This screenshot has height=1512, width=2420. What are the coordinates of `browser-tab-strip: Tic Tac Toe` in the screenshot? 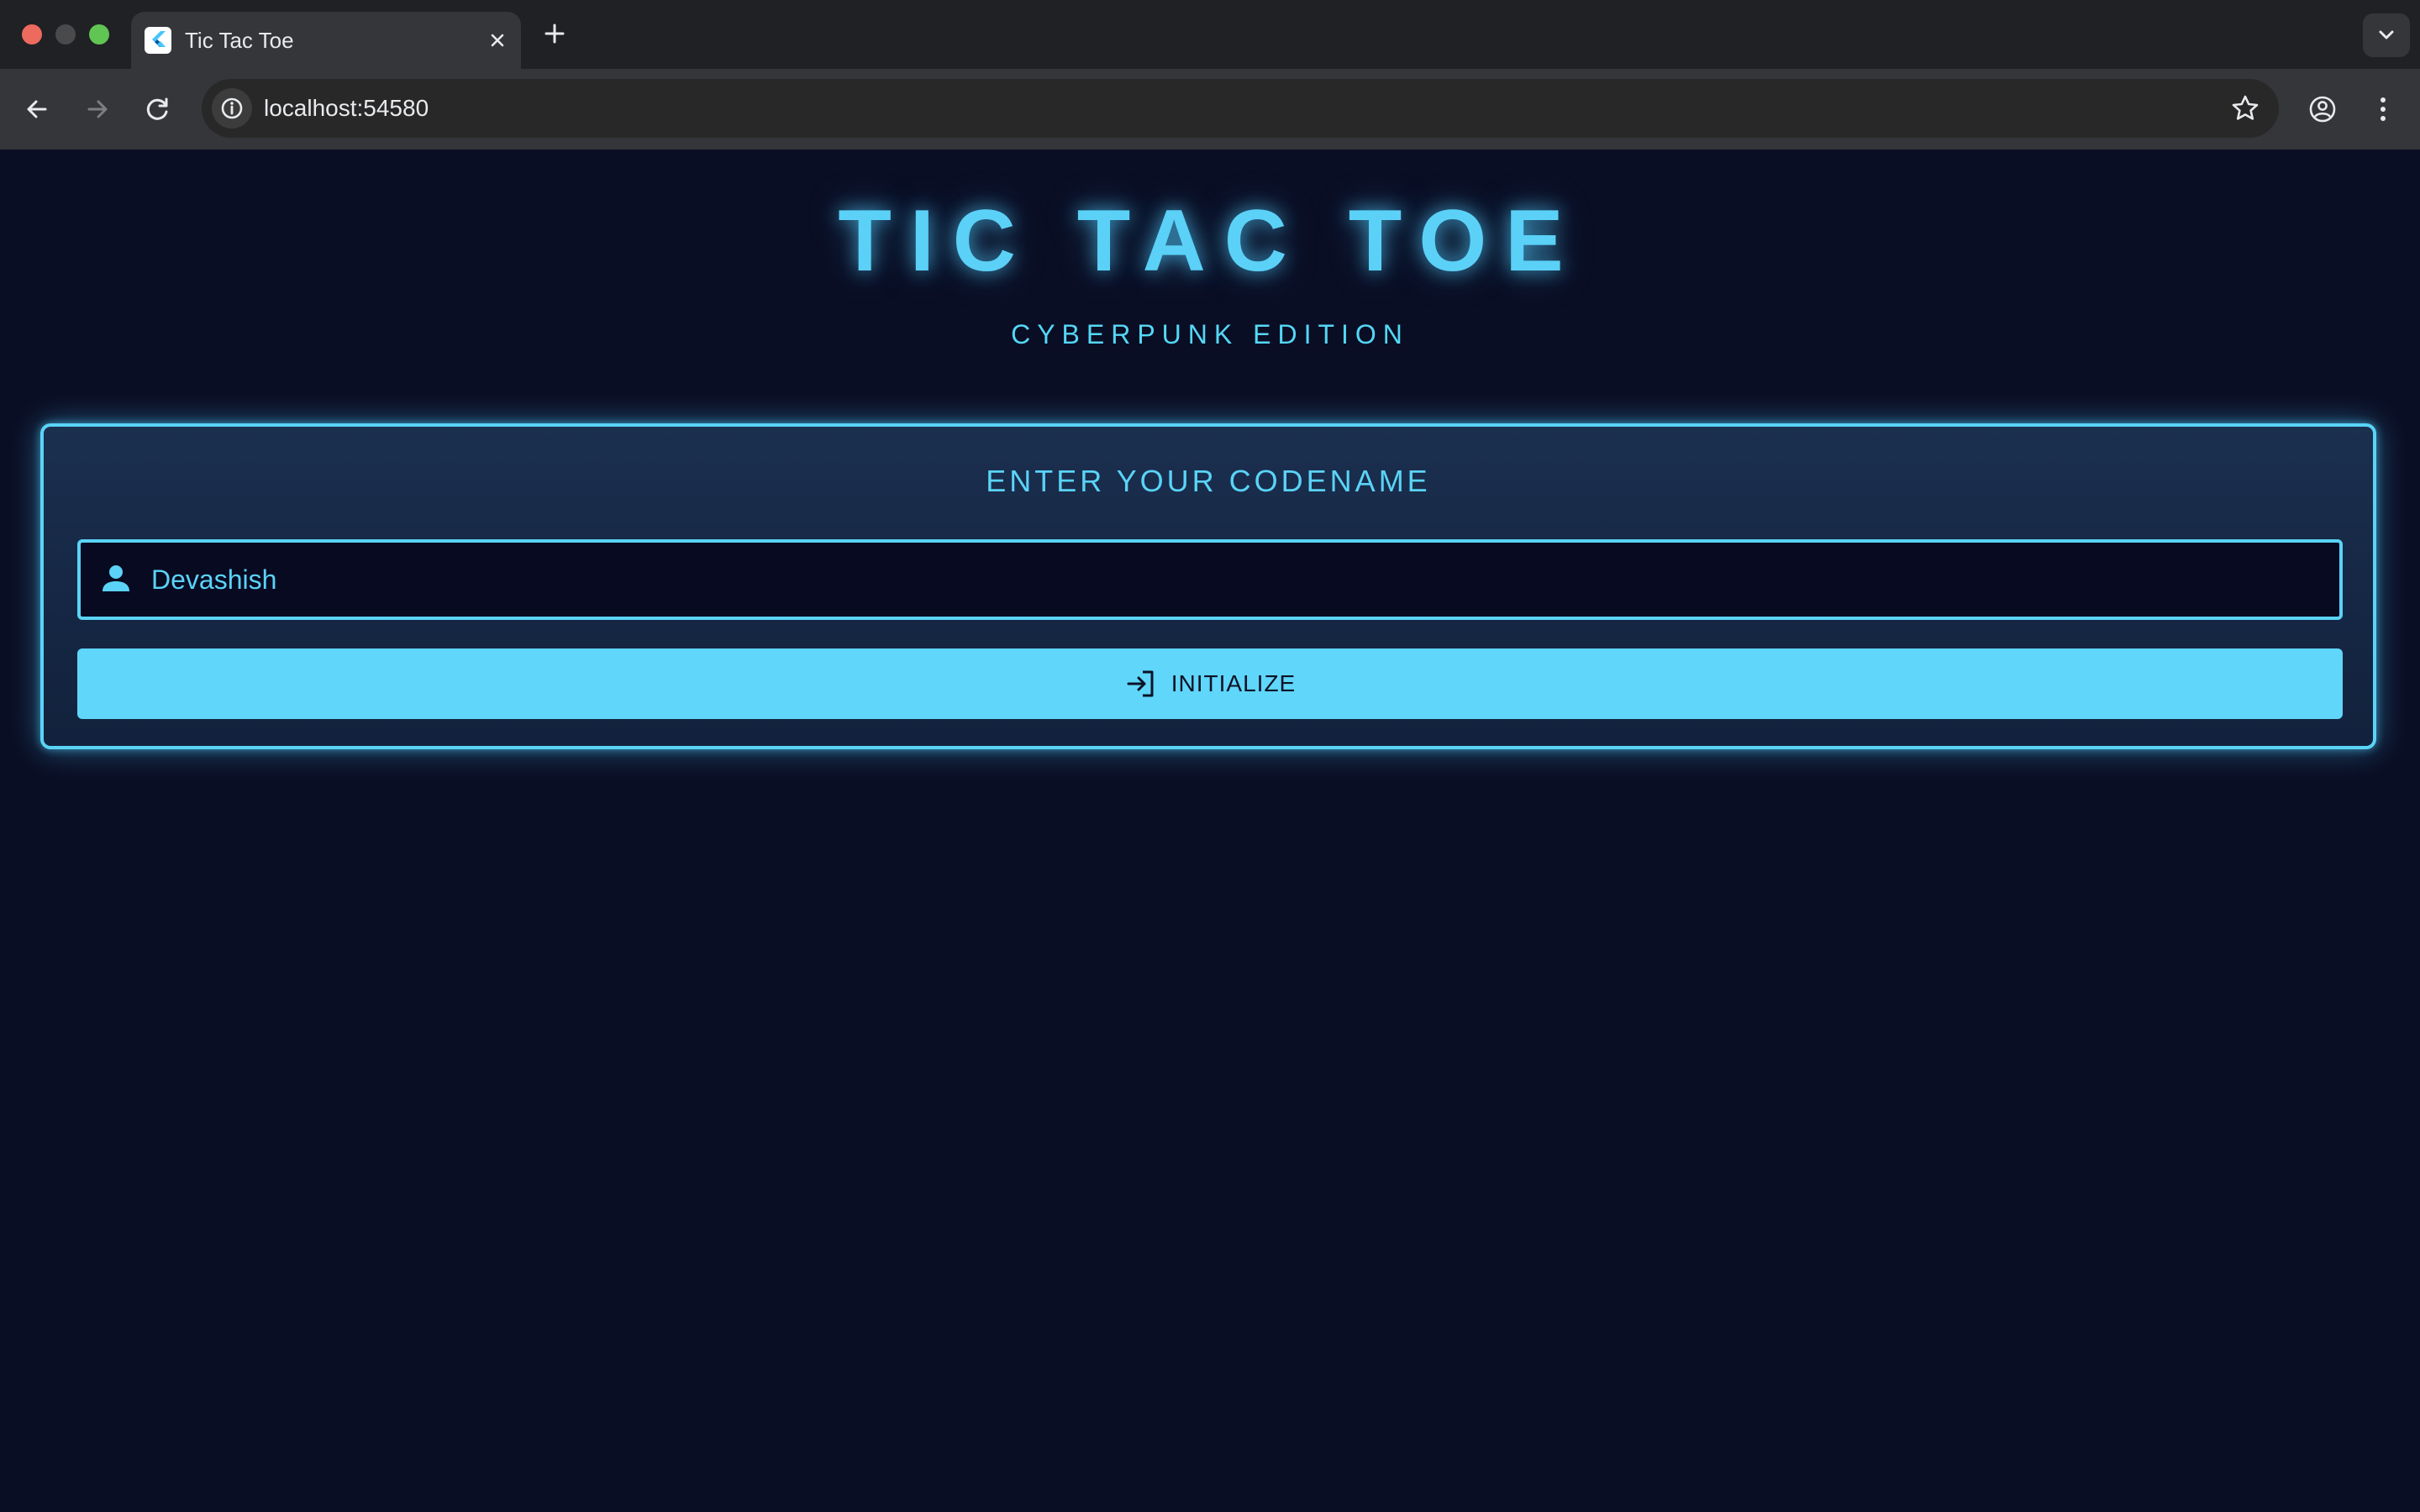 It's located at (1210, 34).